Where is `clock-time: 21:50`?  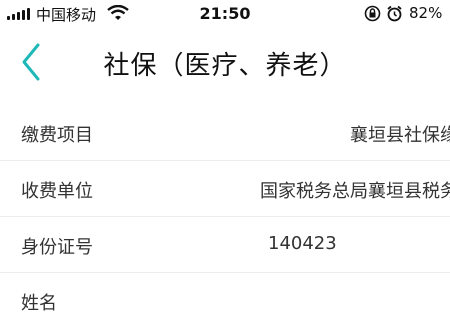
clock-time: 21:50 is located at coordinates (225, 13).